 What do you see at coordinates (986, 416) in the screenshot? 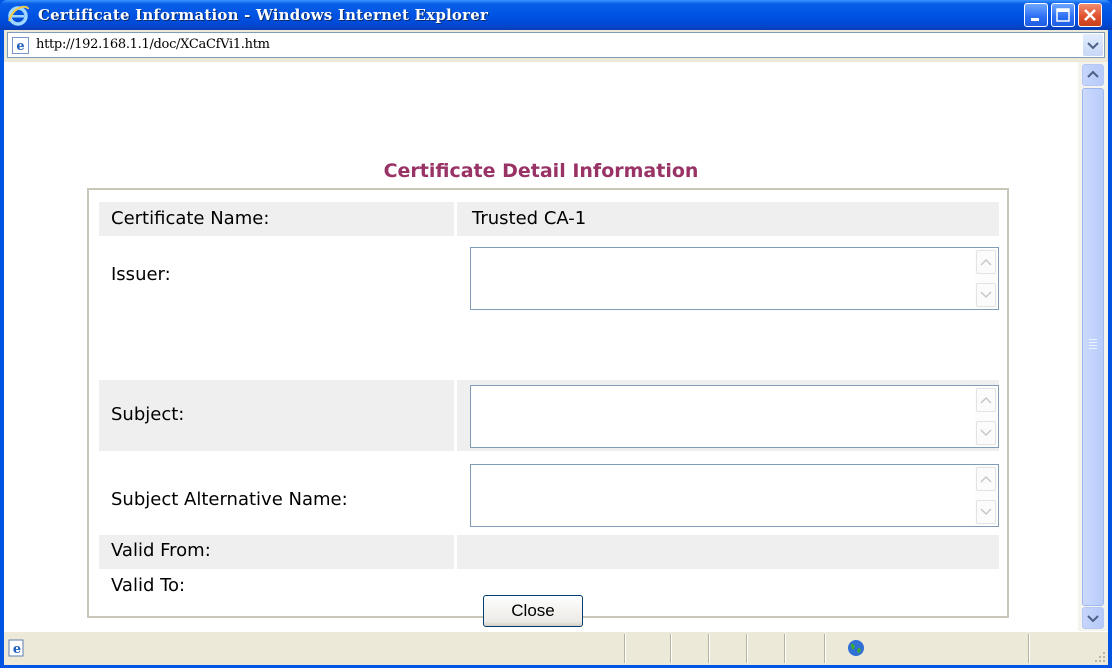
I see `subject-scrollbar` at bounding box center [986, 416].